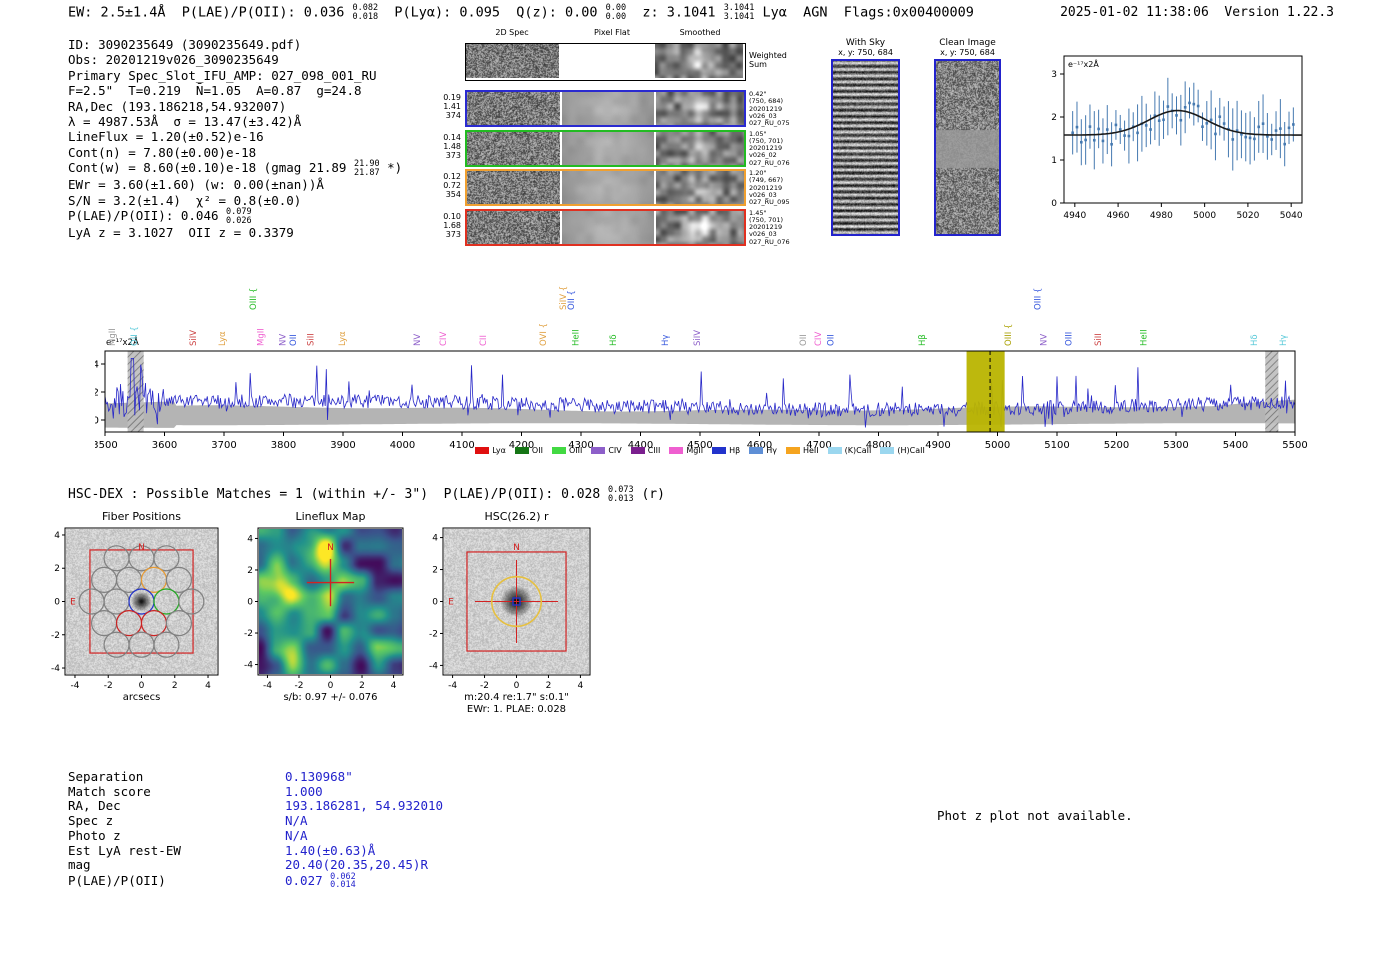 The height and width of the screenshot is (953, 1400). Describe the element at coordinates (106, 445) in the screenshot. I see `plot-text: 3500` at that location.